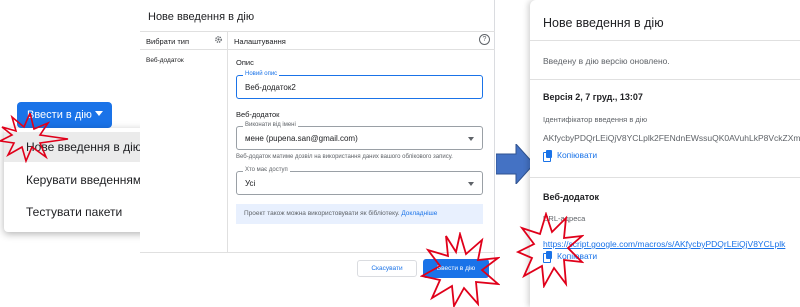  Describe the element at coordinates (359, 181) in the screenshot. I see `access-select: Хто має доступ Усі` at that location.